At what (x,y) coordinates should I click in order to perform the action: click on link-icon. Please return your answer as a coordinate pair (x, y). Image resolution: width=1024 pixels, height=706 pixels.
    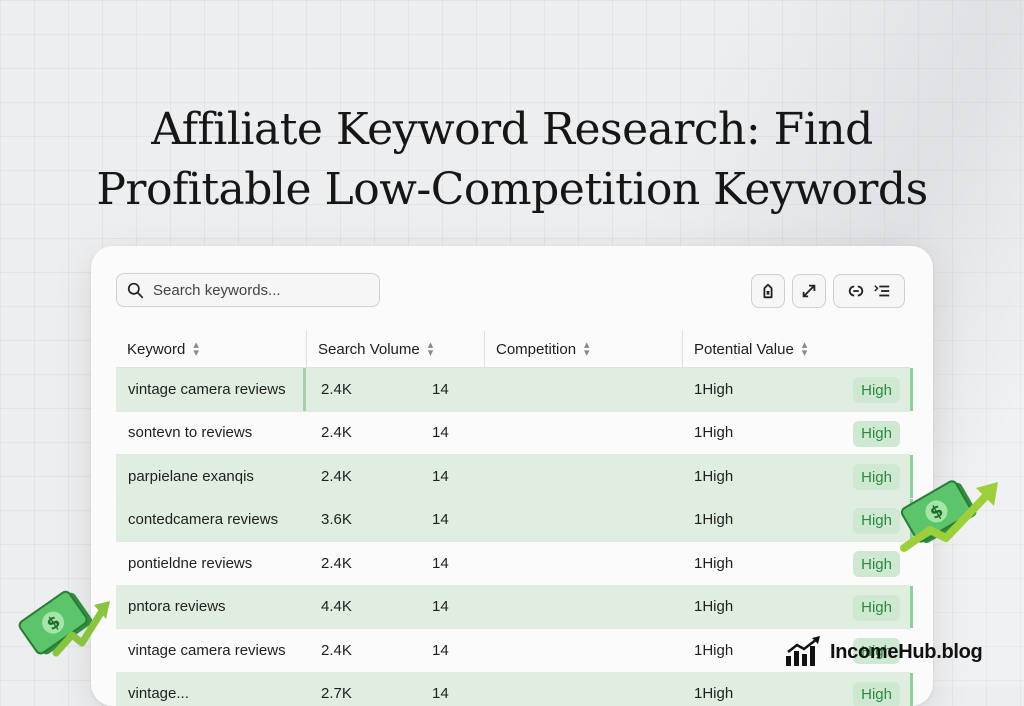
    Looking at the image, I should click on (856, 291).